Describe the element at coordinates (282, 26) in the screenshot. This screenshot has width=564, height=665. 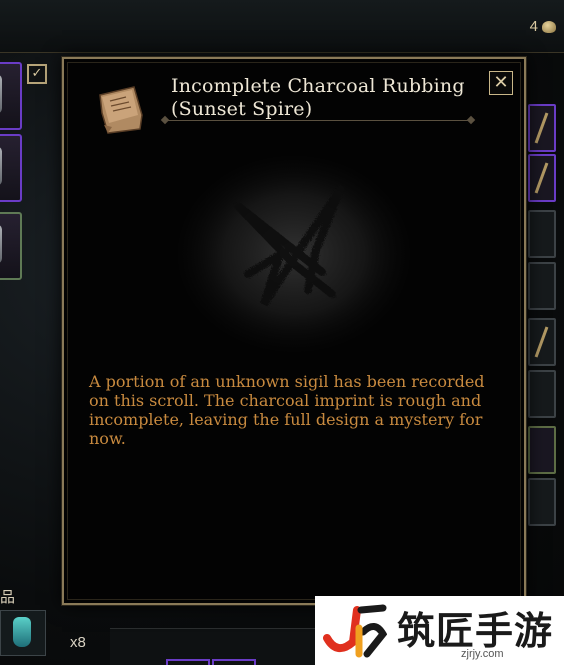
I see `top-hud-bar: 4` at that location.